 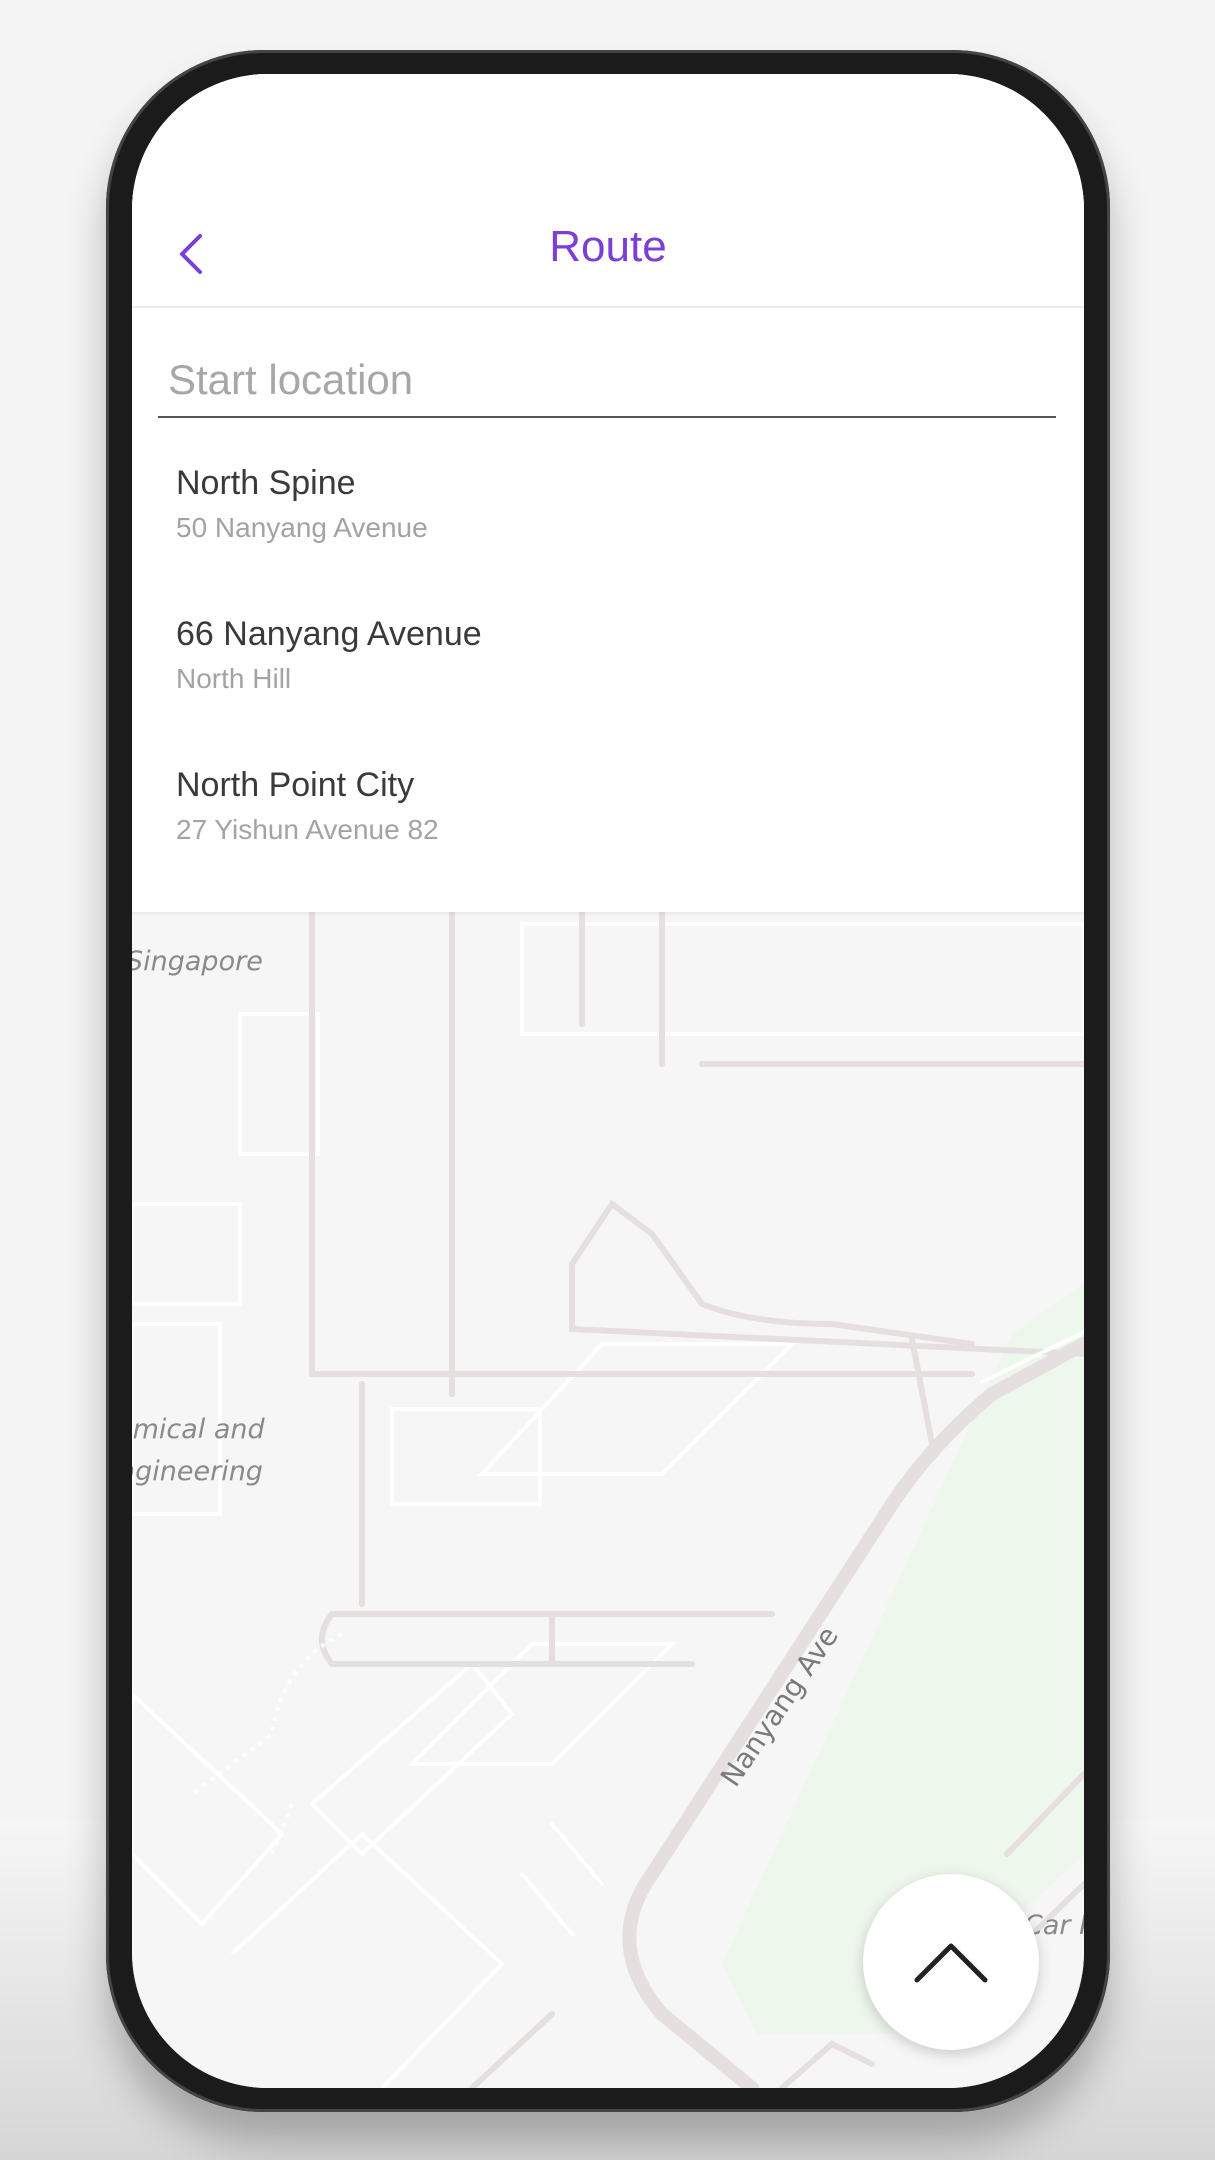 What do you see at coordinates (307, 829) in the screenshot?
I see `suggestion-address: 27 Yishun Avenue 82` at bounding box center [307, 829].